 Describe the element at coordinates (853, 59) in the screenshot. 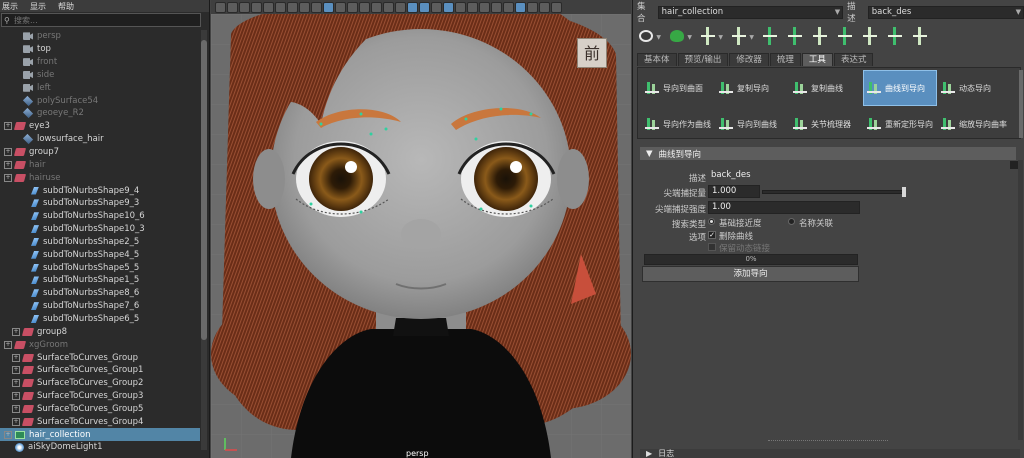

I see `tab-5: 表达式` at that location.